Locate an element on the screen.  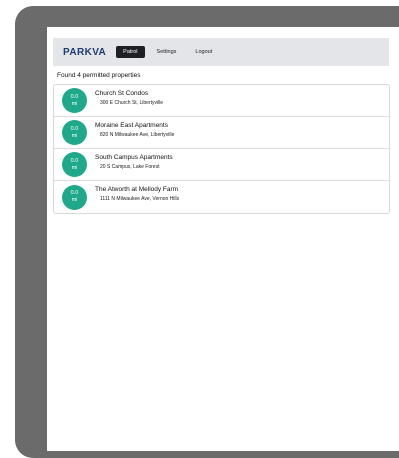
brand-logo: PARKVA is located at coordinates (84, 52).